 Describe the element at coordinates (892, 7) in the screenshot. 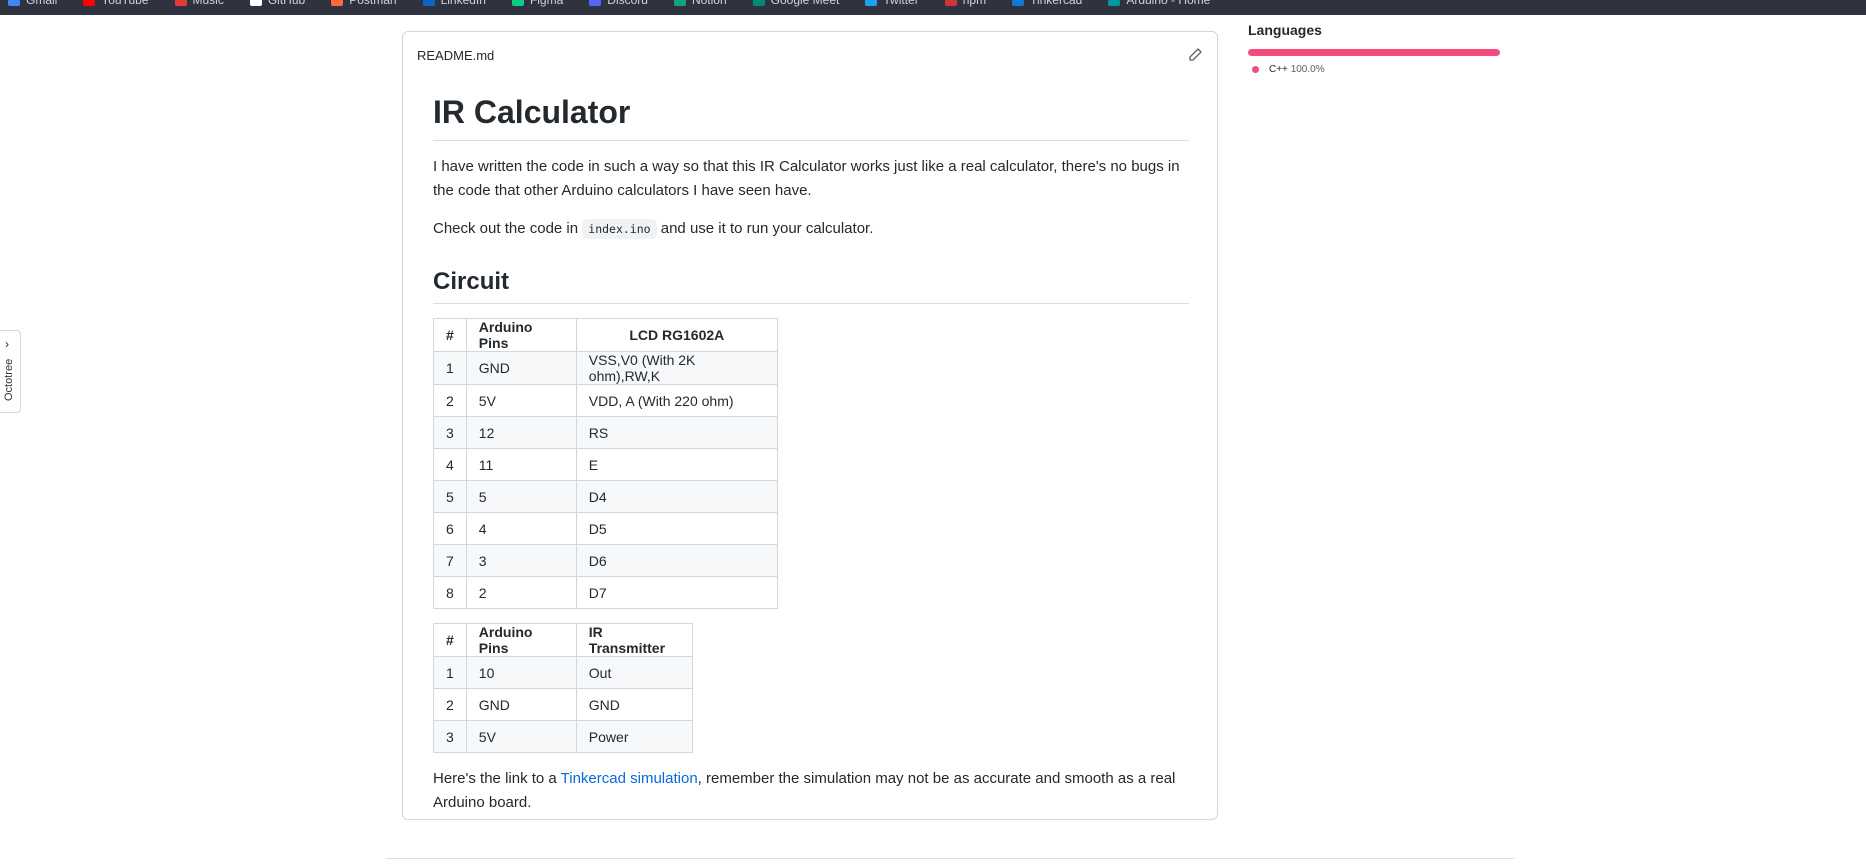

I see `bookmark-item: Twitter` at that location.